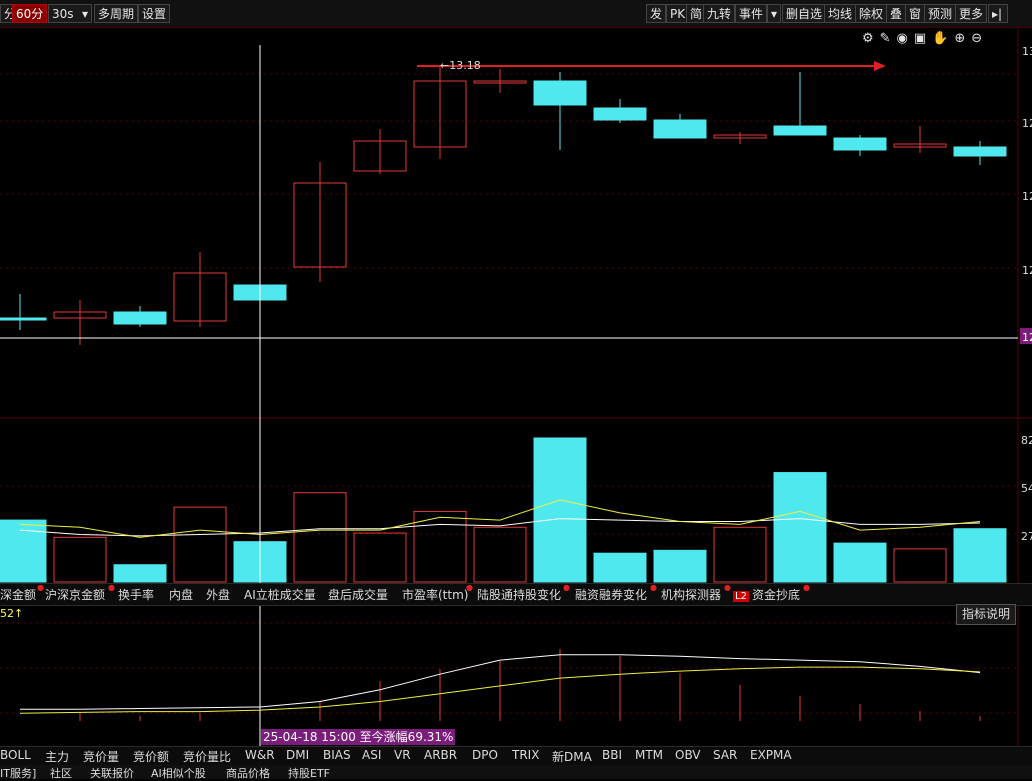 This screenshot has height=781, width=1032. Describe the element at coordinates (516, 772) in the screenshot. I see `bottom-tab-row: IT服务] 社区 关联报价 AI相似个股 商品价格 持股ETF` at that location.